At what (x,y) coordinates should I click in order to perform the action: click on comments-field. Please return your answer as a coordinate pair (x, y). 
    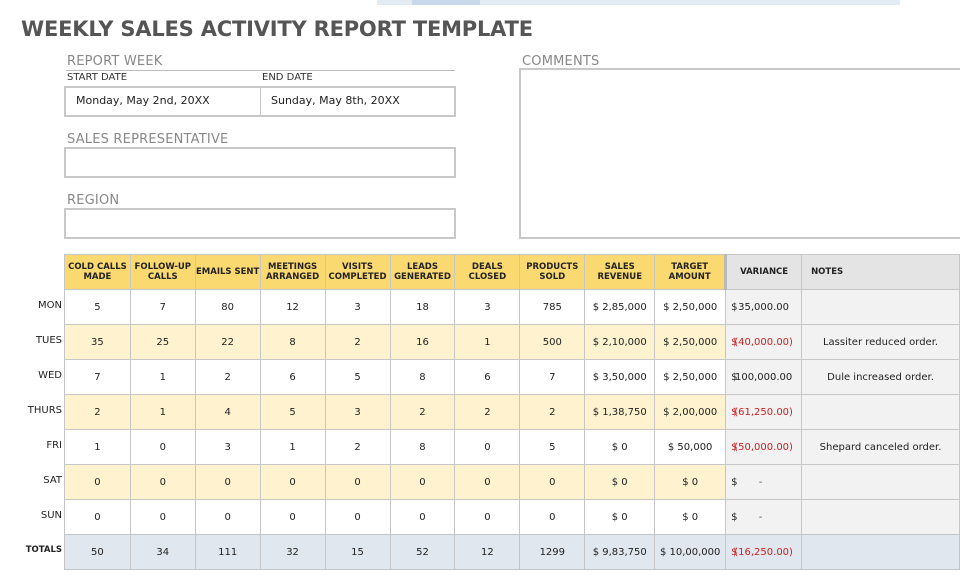
    Looking at the image, I should click on (739, 153).